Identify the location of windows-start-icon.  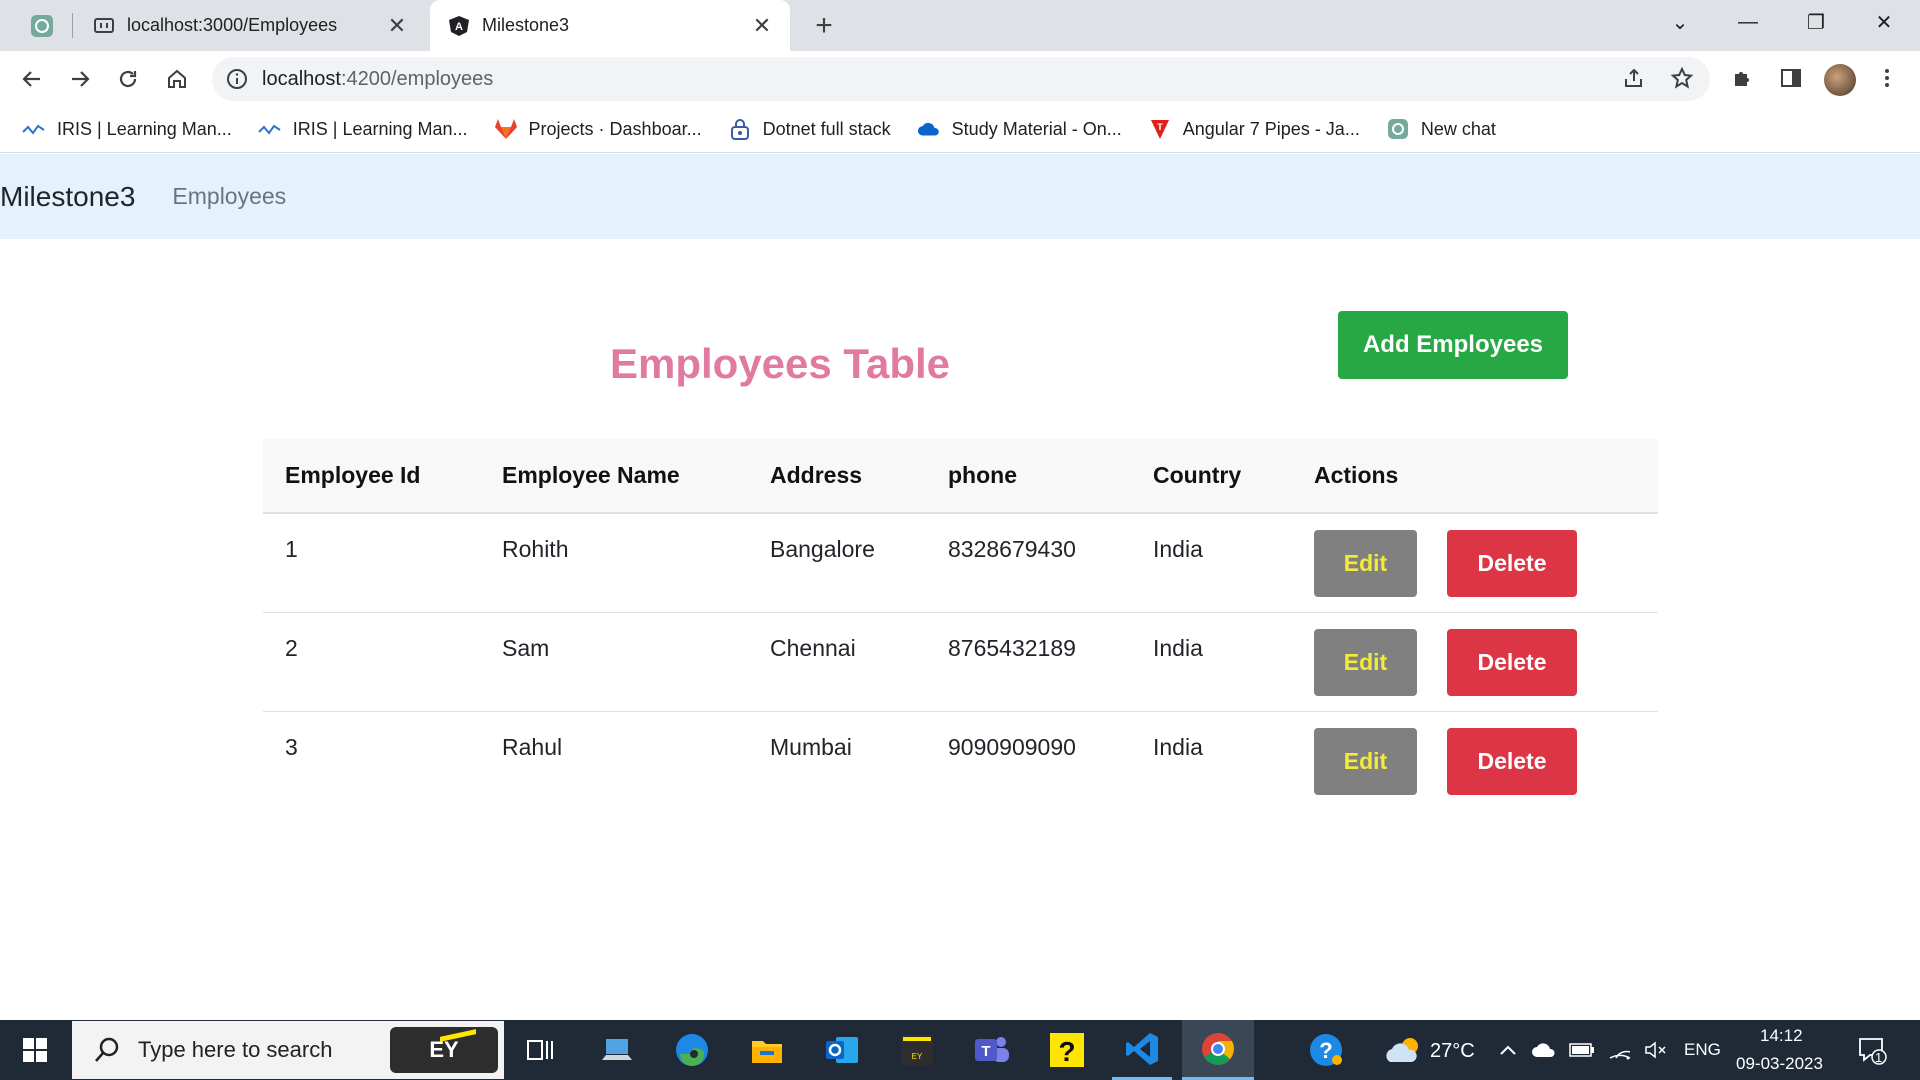
(35, 1050).